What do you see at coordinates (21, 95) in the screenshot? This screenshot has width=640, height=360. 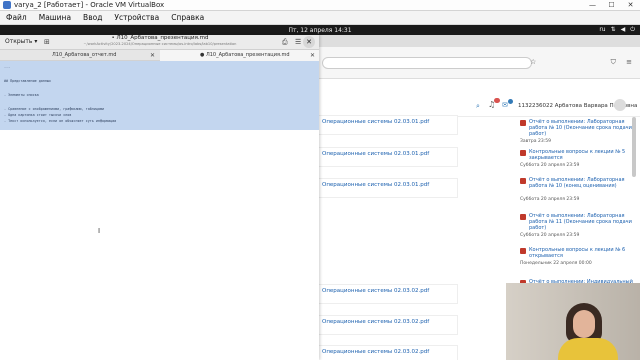 I see `text-line: - Элементы списка` at bounding box center [21, 95].